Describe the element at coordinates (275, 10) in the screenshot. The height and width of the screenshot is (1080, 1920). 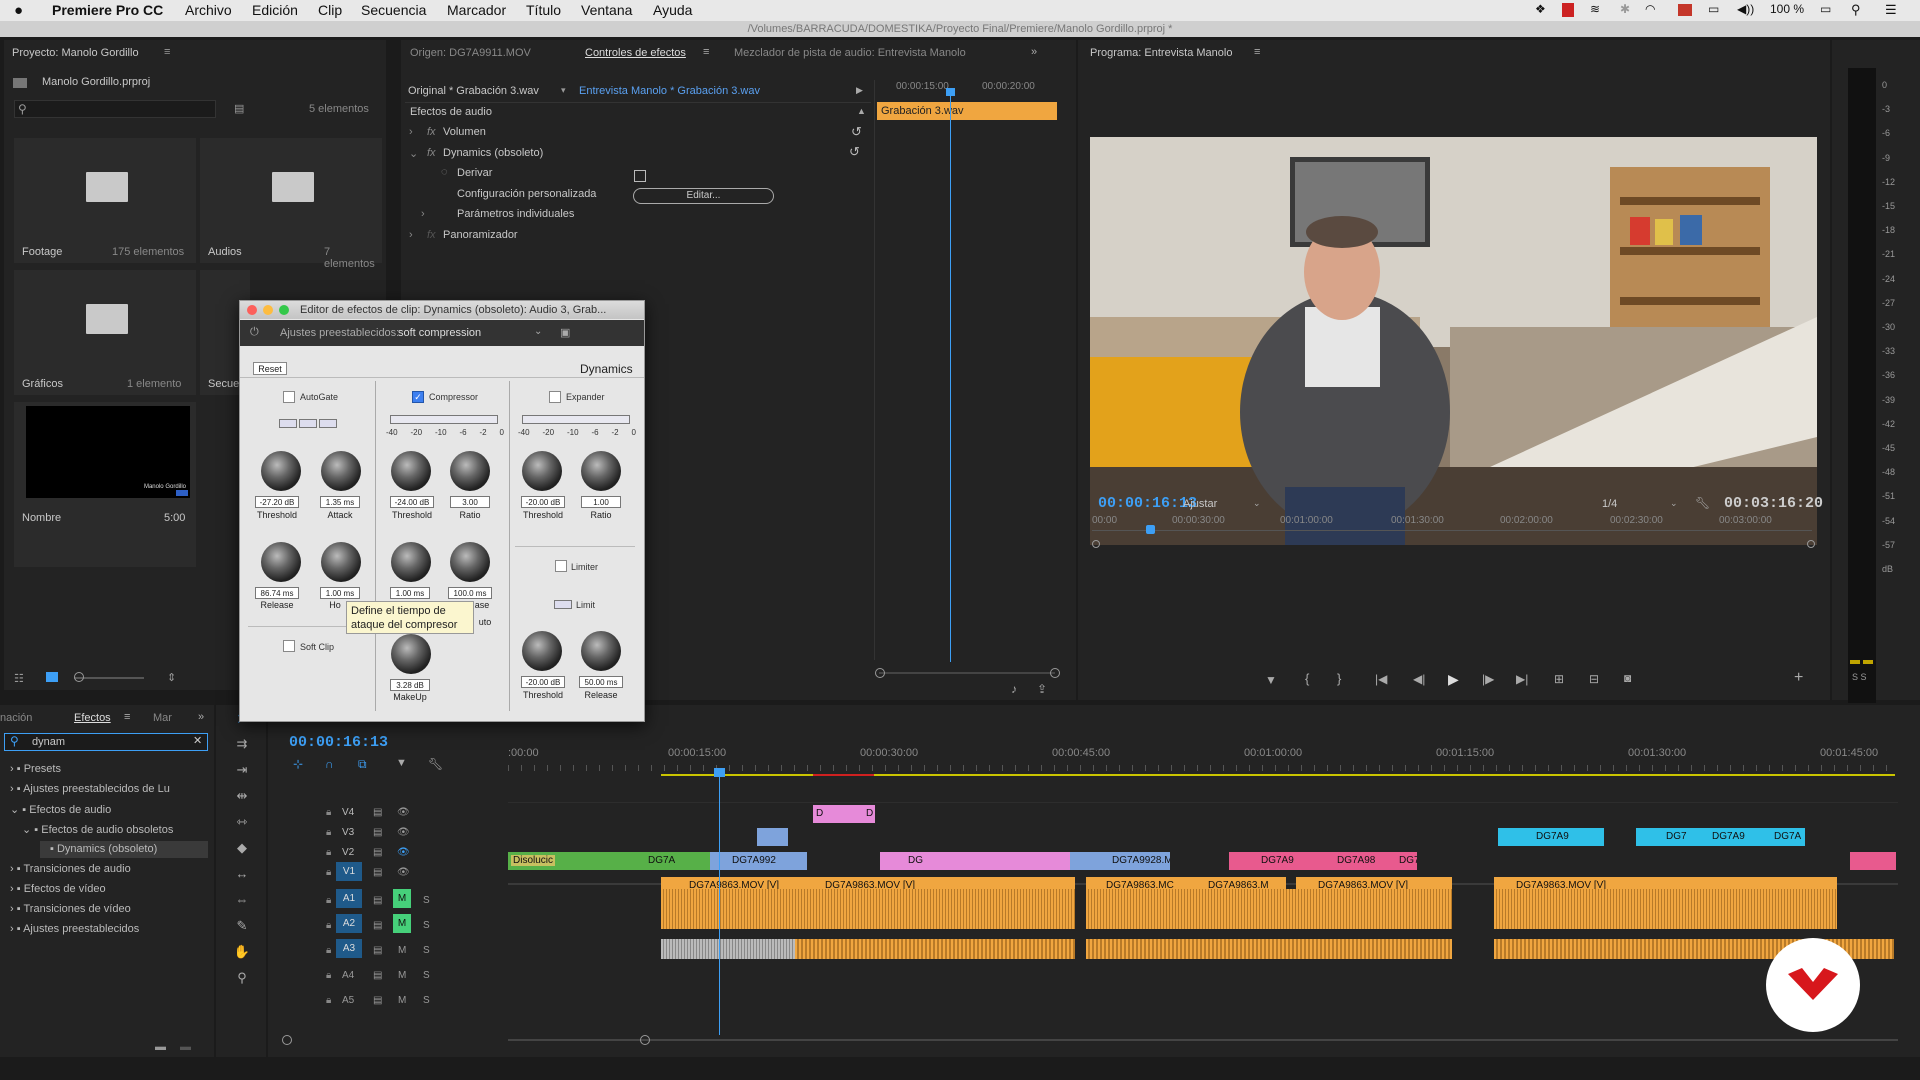
I see `menu-edicion: Edición` at that location.